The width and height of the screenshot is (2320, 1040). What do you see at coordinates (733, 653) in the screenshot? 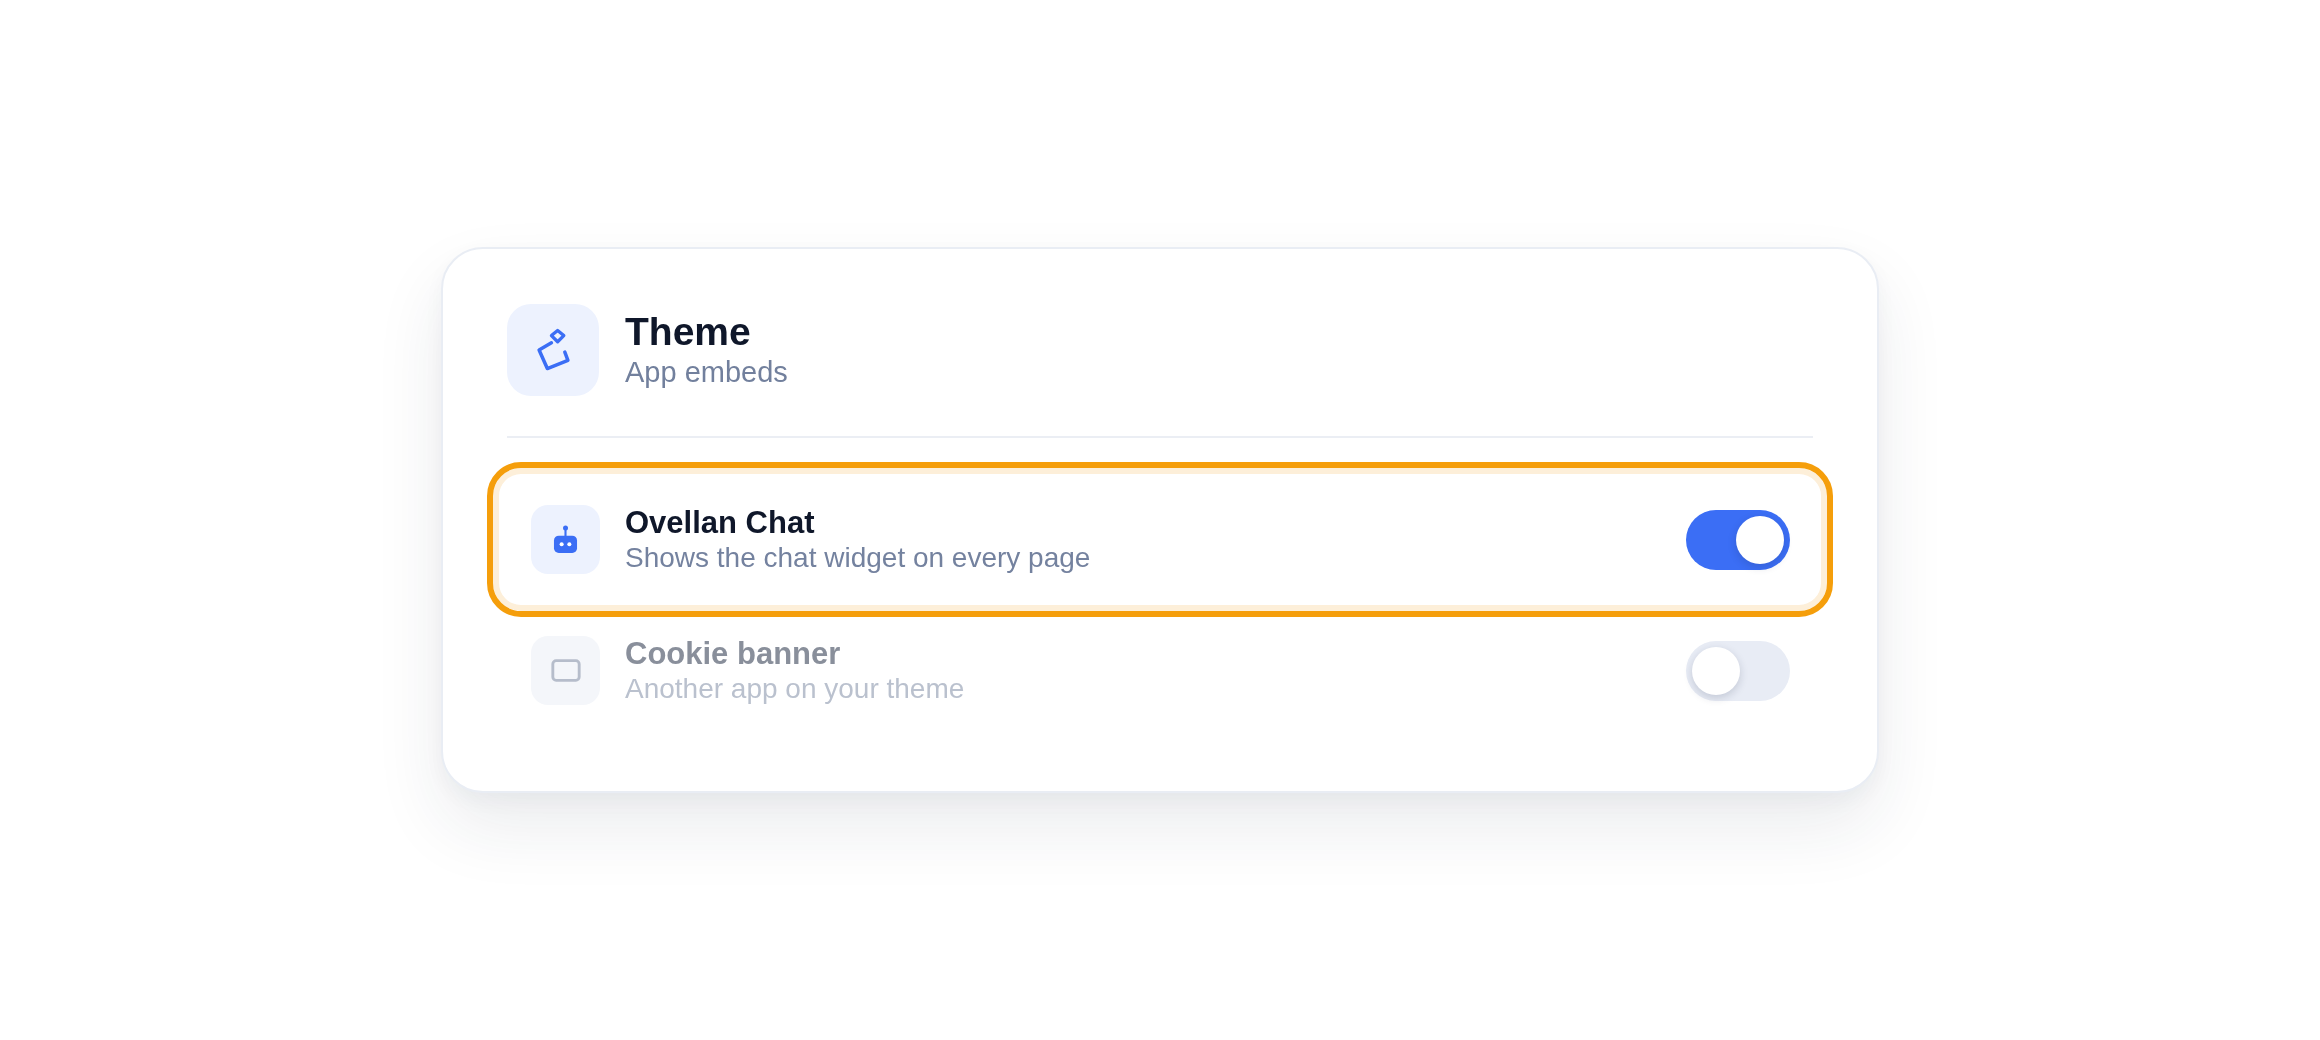
I see `embed-title: Cookie banner` at bounding box center [733, 653].